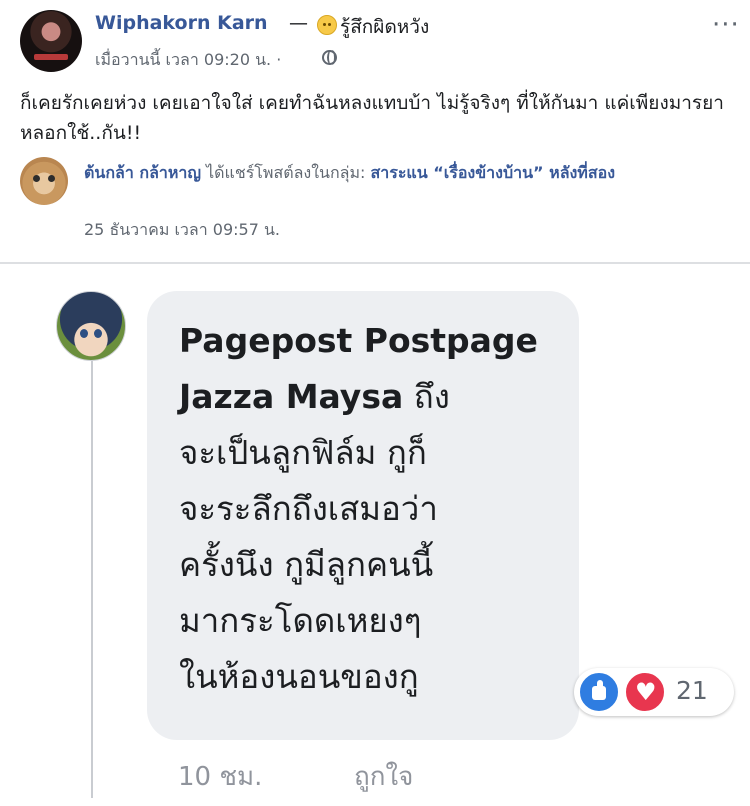 This screenshot has height=806, width=750. I want to click on commenter-avatar, so click(91, 326).